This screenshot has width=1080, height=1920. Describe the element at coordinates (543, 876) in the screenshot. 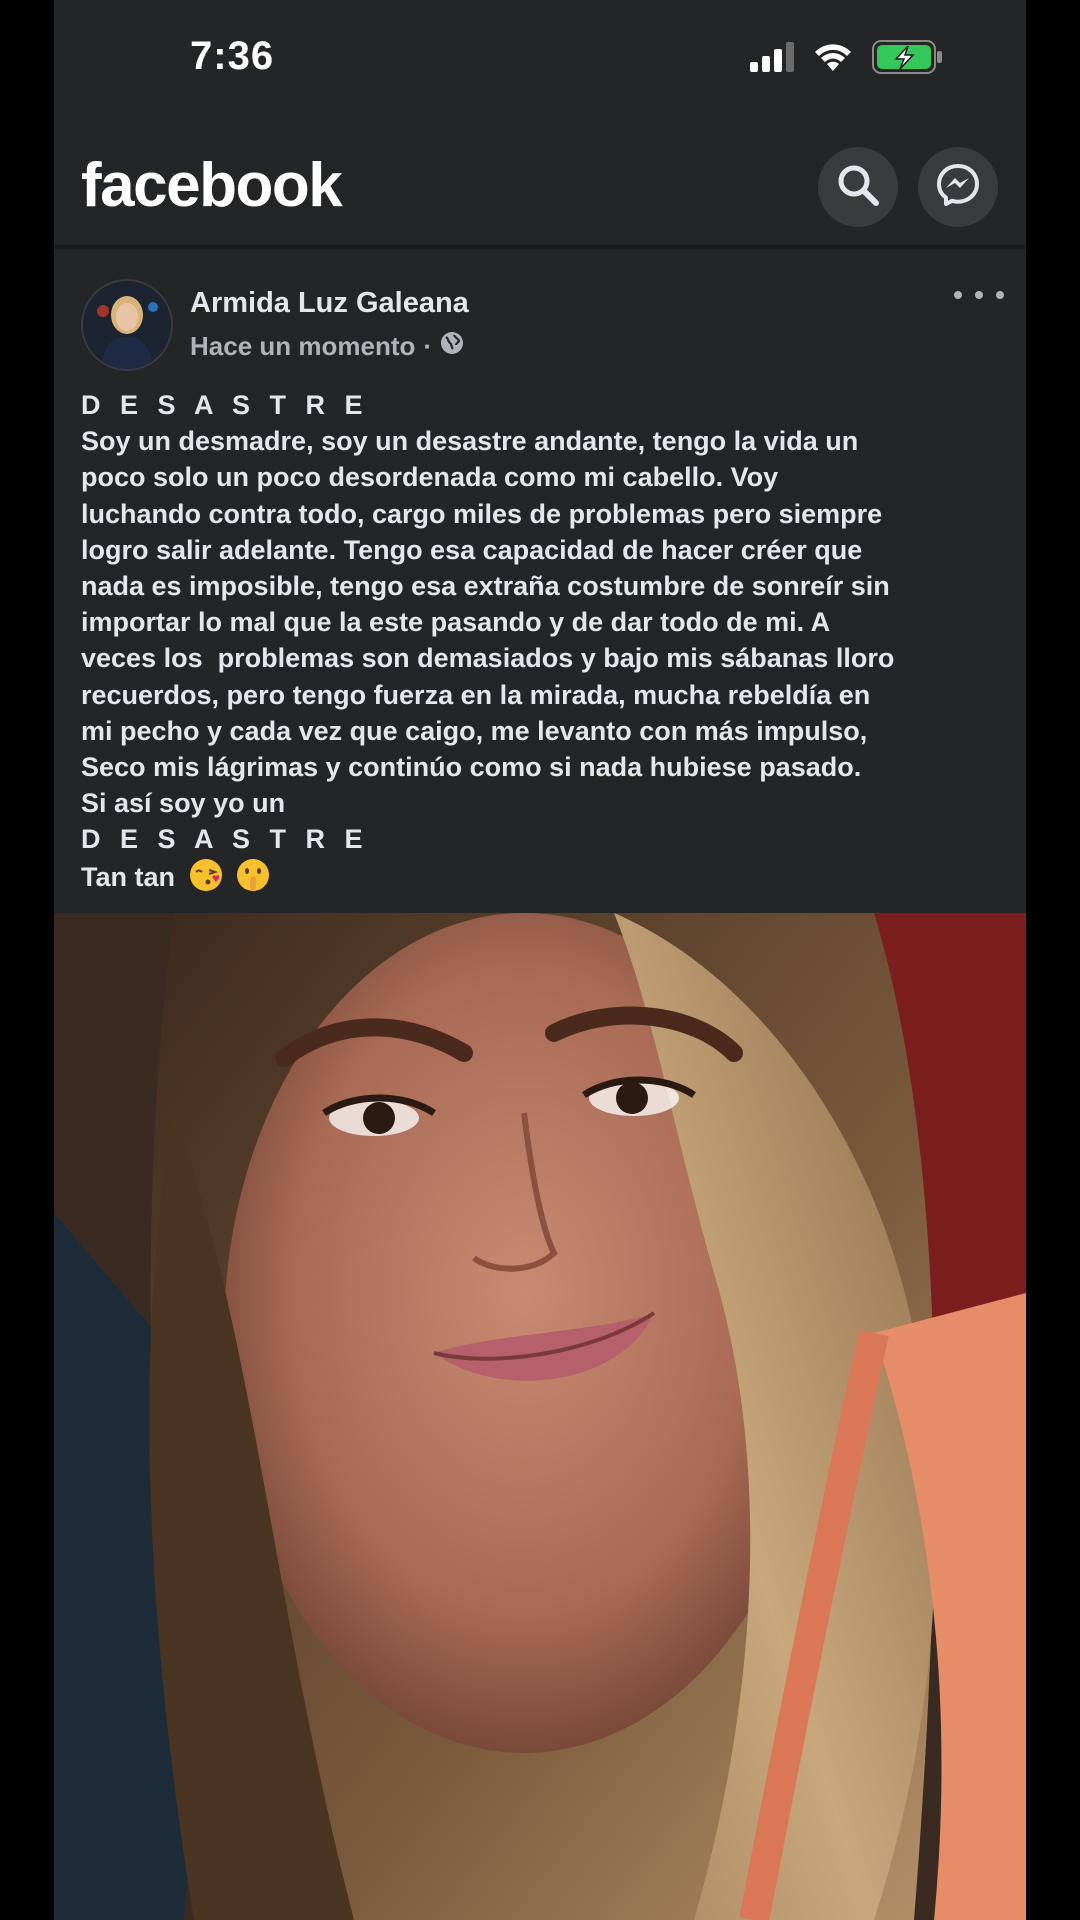

I see `post-last-line: Tan tan` at that location.